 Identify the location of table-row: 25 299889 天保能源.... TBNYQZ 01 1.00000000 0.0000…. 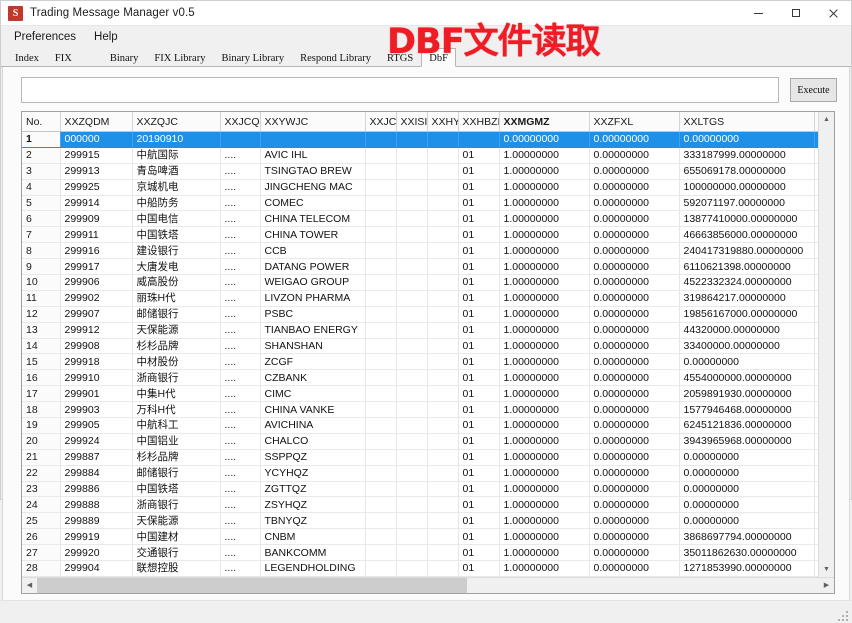
(420, 521).